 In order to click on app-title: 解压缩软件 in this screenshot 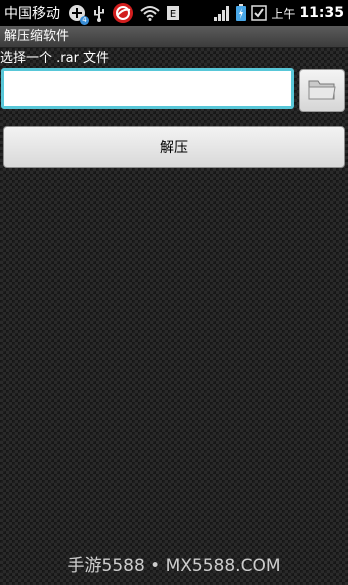, I will do `click(174, 37)`.